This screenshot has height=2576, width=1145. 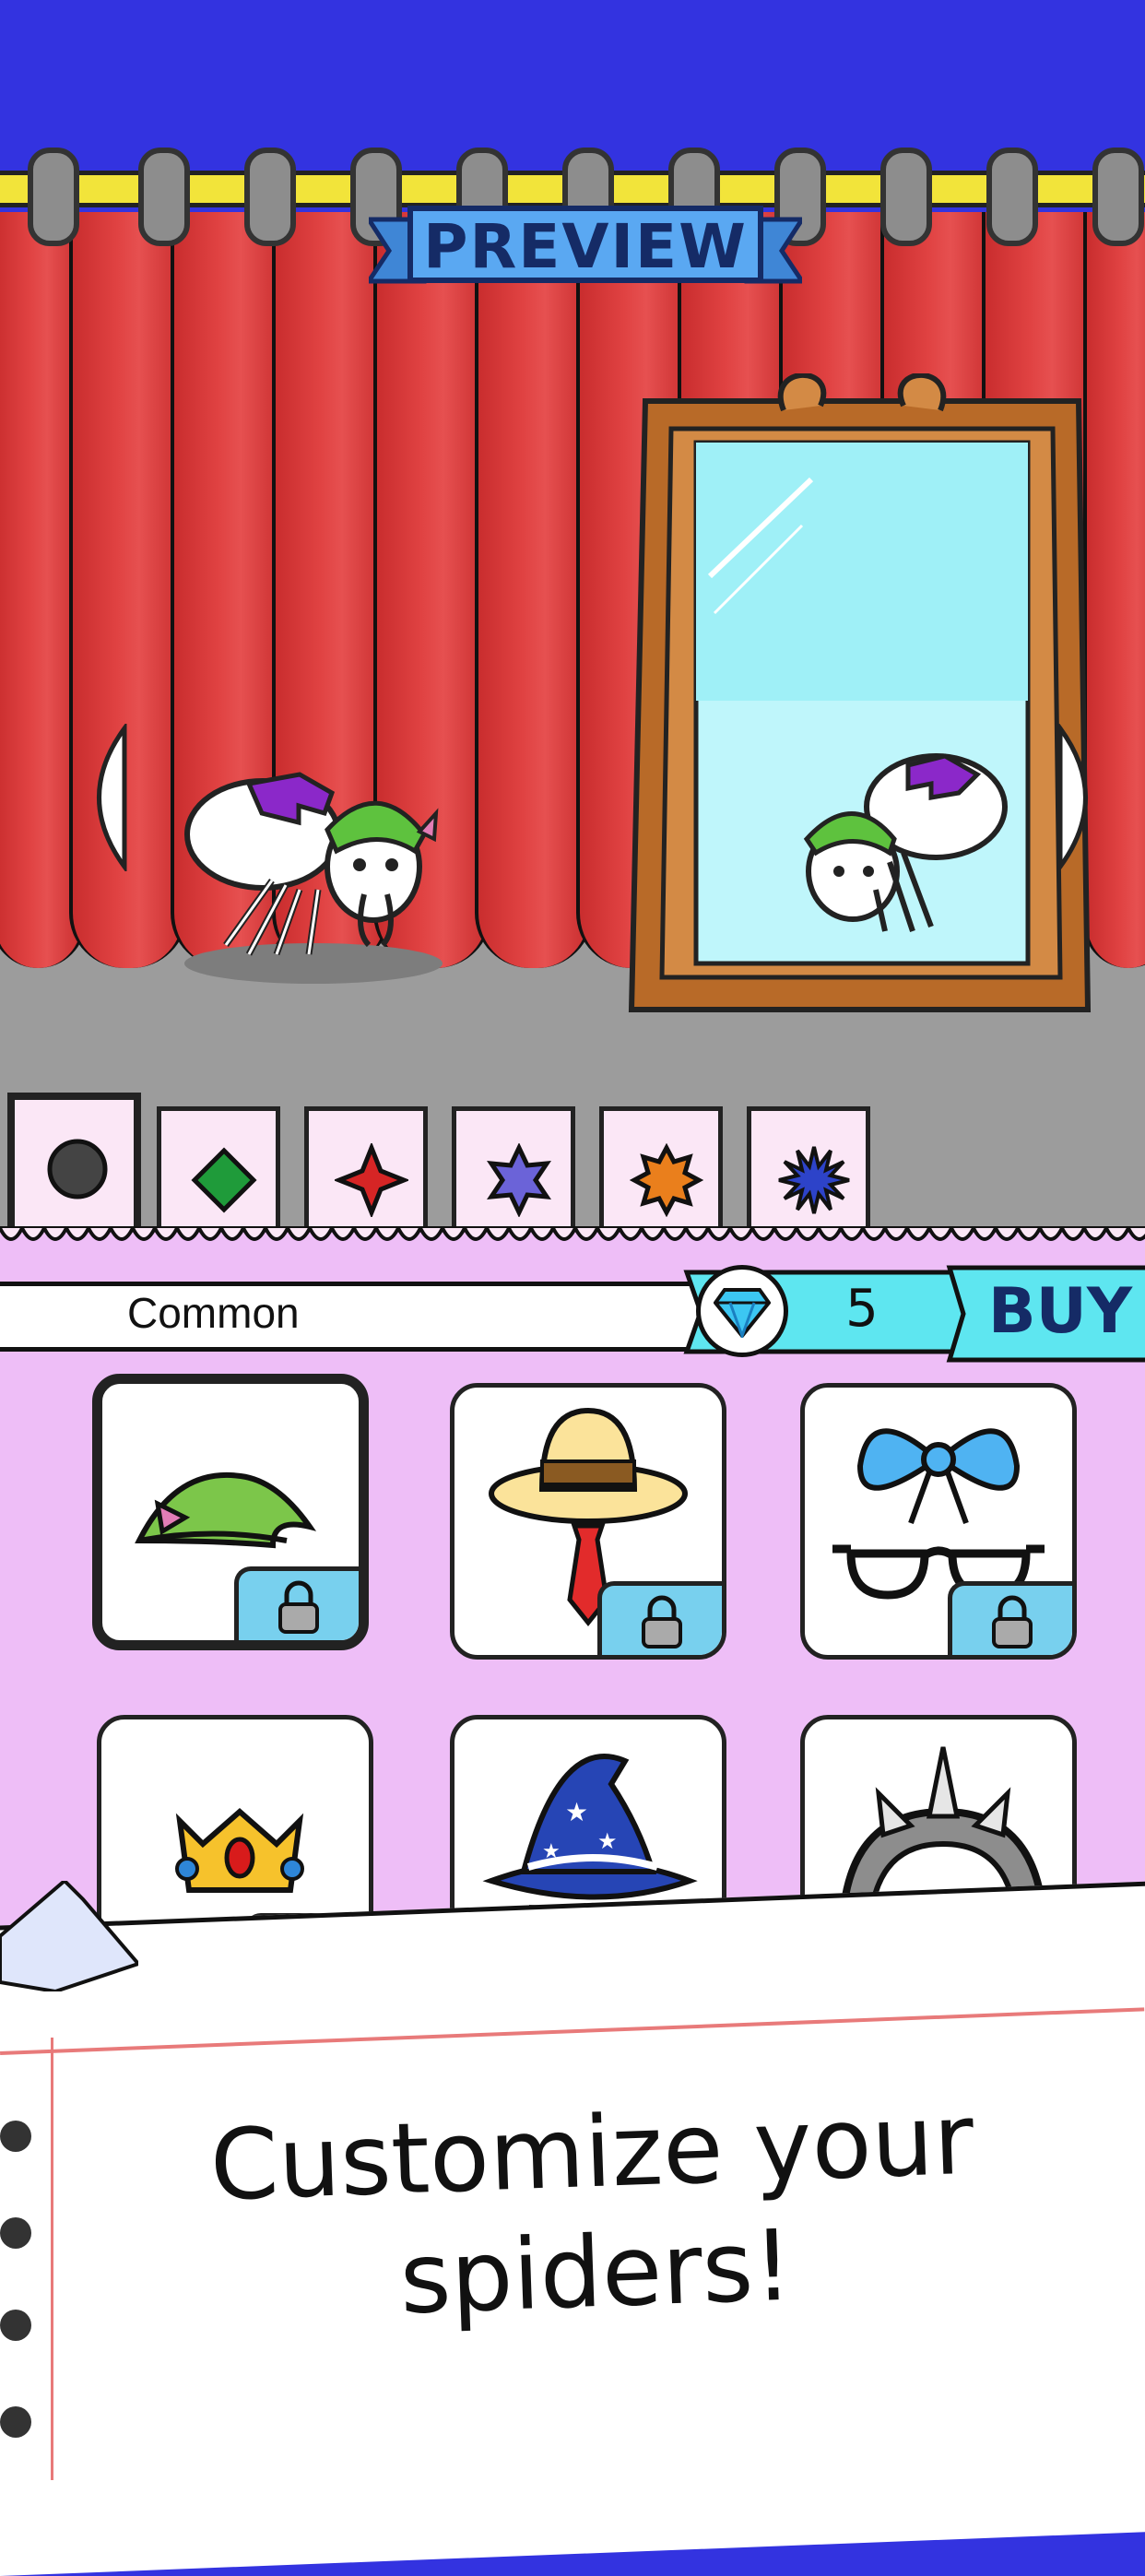 I want to click on item-card-straw-hat-with-tie, so click(x=588, y=1521).